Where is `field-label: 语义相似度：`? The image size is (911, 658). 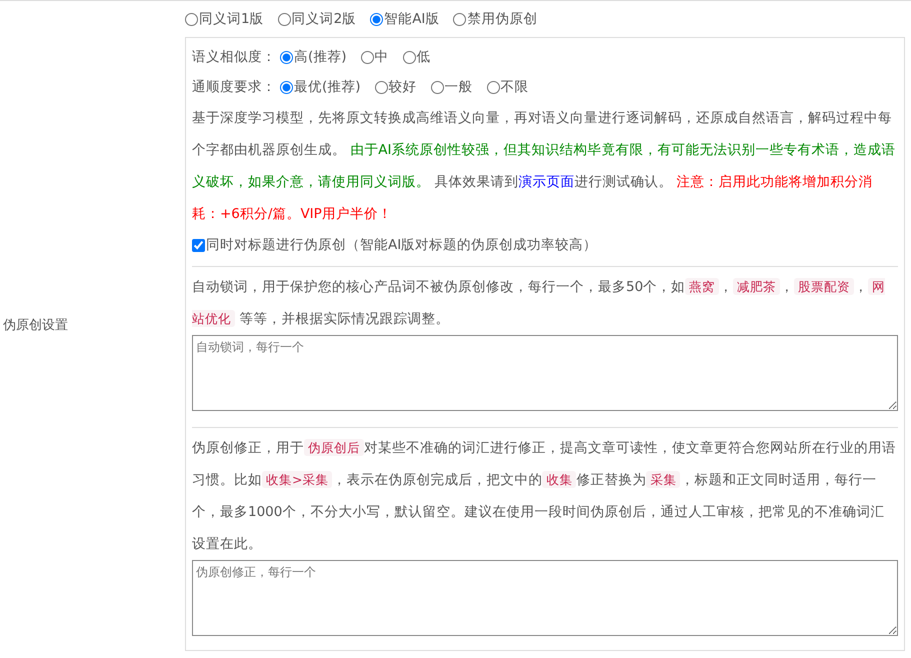 field-label: 语义相似度： is located at coordinates (234, 57).